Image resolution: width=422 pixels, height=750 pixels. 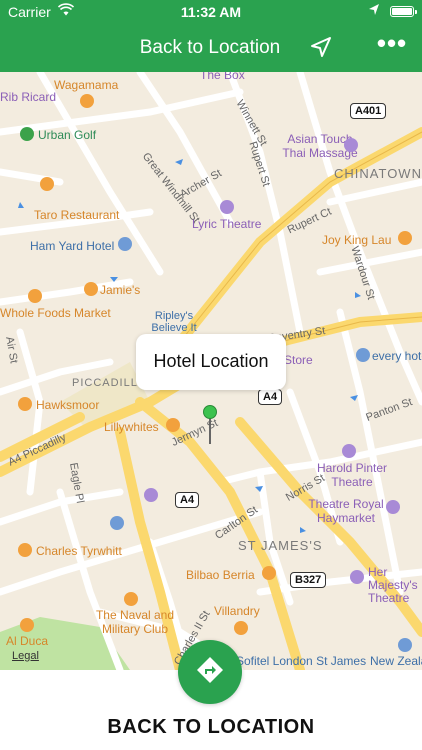 What do you see at coordinates (405, 645) in the screenshot?
I see `embassy-icon` at bounding box center [405, 645].